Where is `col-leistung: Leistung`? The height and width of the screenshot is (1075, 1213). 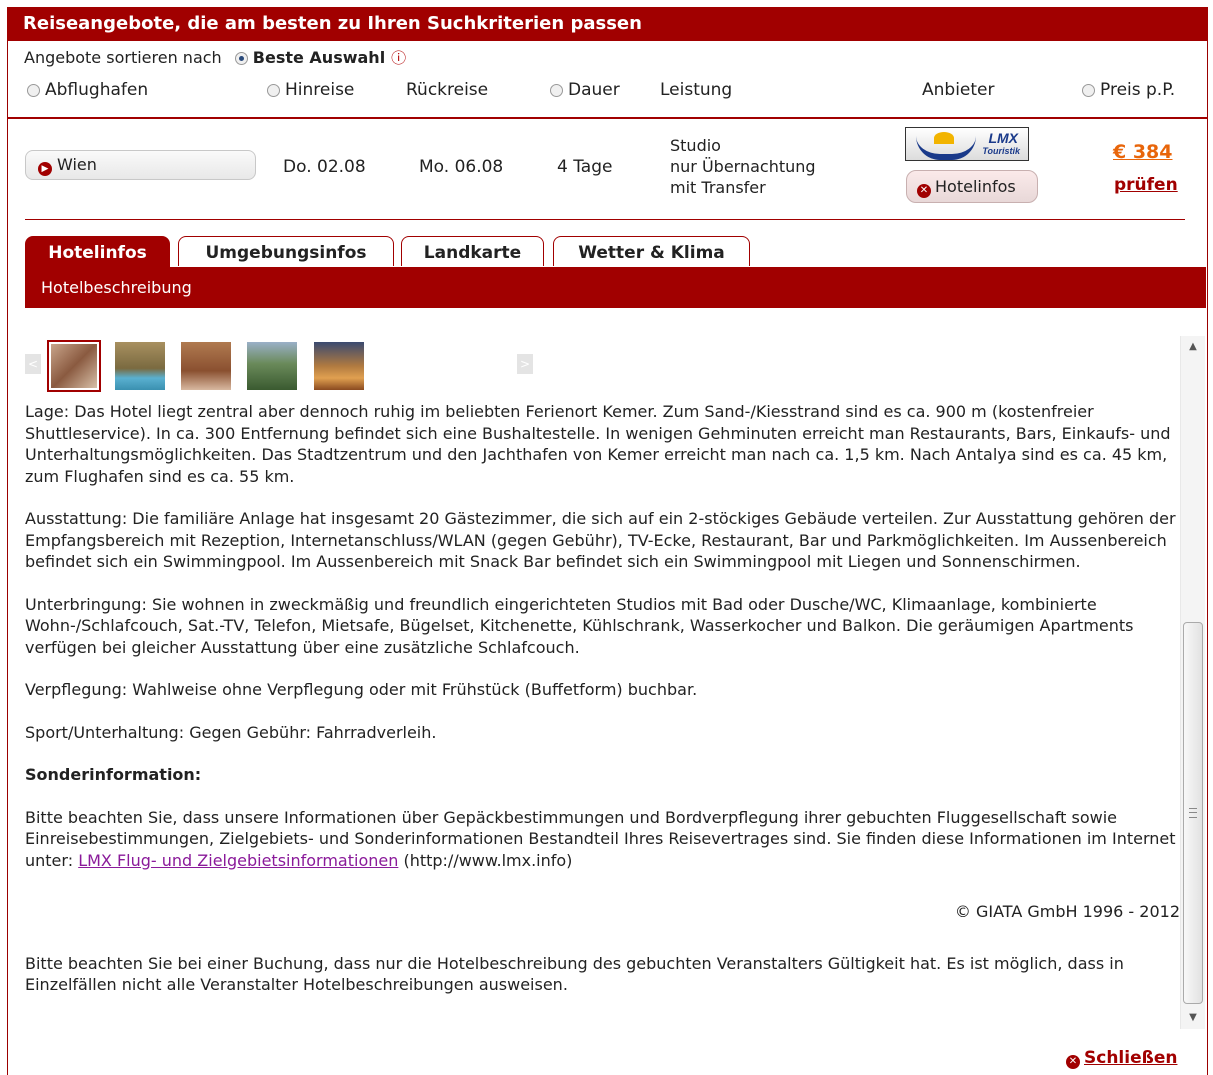
col-leistung: Leistung is located at coordinates (696, 90).